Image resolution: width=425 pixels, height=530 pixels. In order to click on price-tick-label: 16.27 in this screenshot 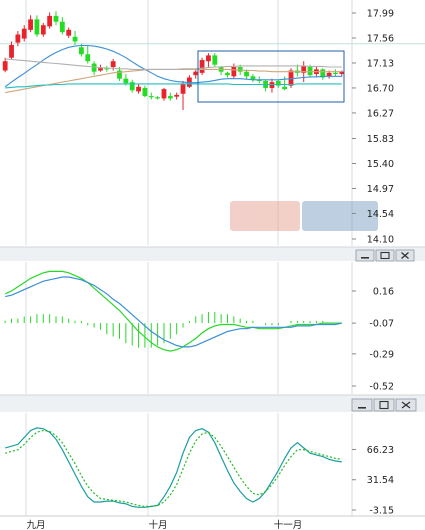, I will do `click(380, 113)`.